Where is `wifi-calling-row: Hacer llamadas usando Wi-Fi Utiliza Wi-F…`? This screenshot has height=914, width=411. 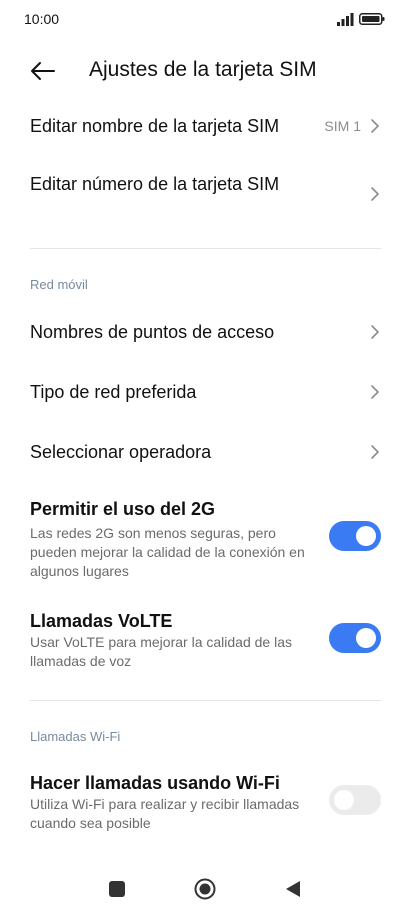
wifi-calling-row: Hacer llamadas usando Wi-Fi Utiliza Wi-F… is located at coordinates (205, 802).